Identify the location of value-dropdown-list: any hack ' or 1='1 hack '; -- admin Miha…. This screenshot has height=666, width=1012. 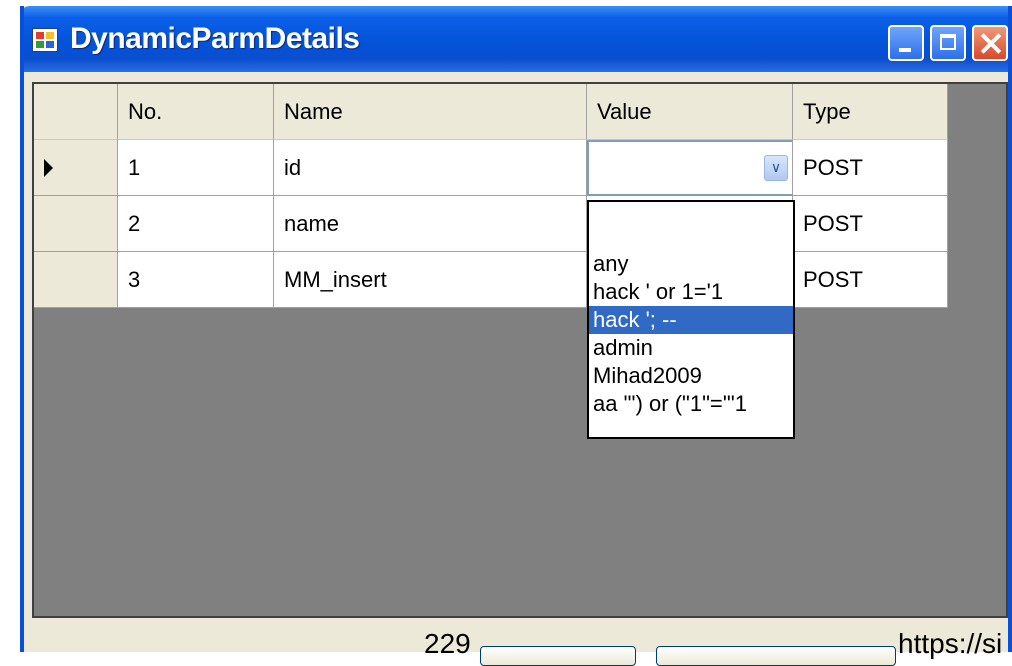
(691, 319).